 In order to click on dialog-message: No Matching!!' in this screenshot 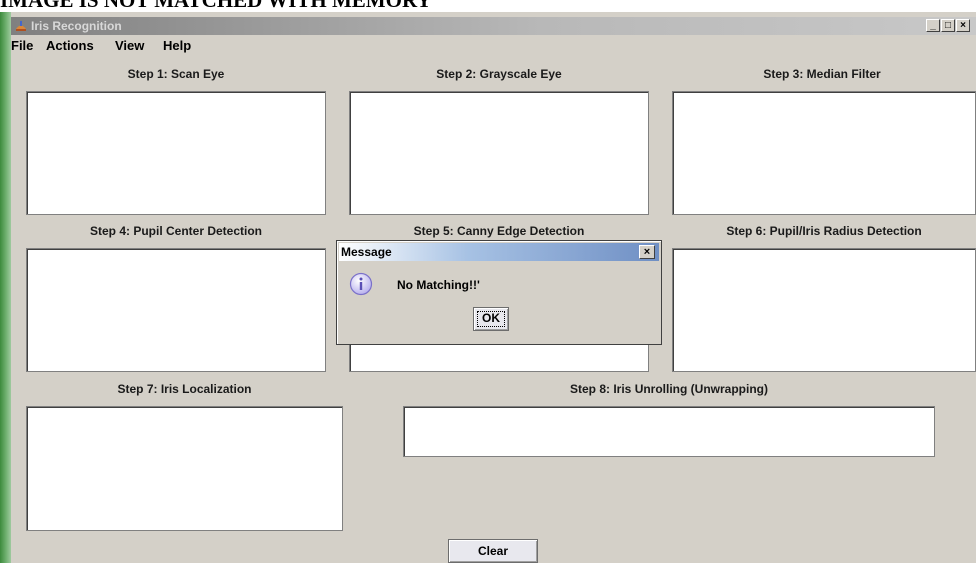, I will do `click(438, 285)`.